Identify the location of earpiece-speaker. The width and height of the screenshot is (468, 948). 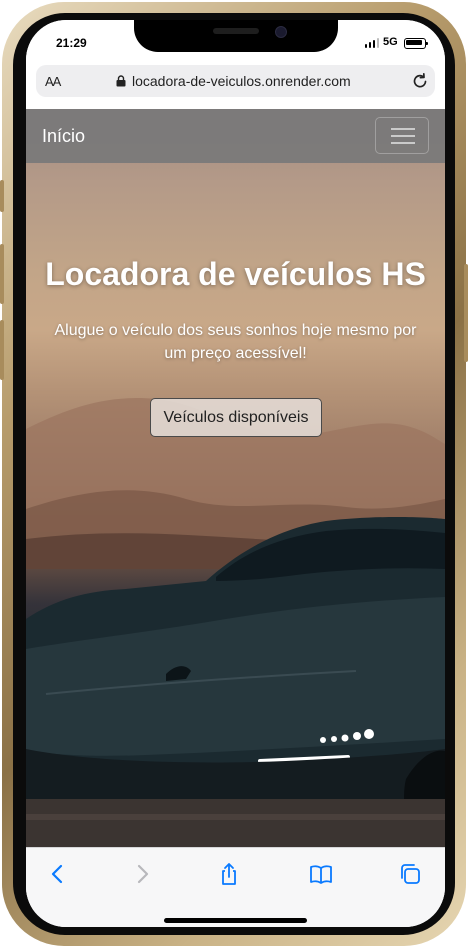
(236, 31).